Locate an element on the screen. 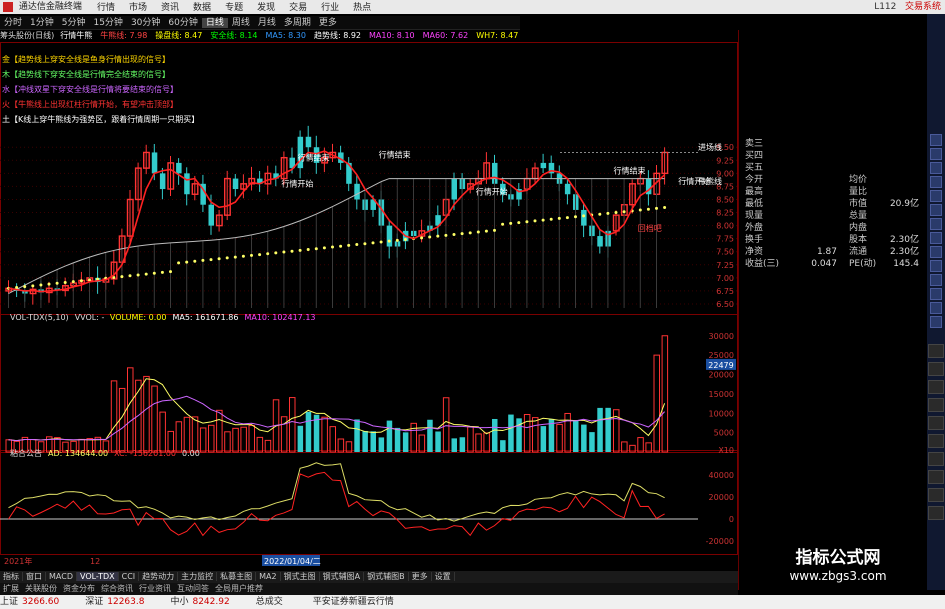 The width and height of the screenshot is (945, 609). status-item: 深证 12263.8 is located at coordinates (118, 602).